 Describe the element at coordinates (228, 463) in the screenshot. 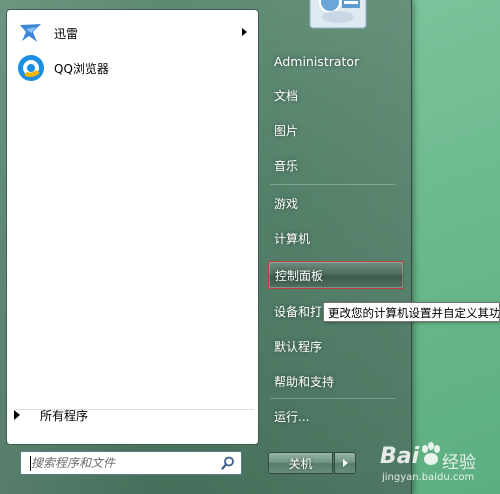

I see `search-icon` at that location.